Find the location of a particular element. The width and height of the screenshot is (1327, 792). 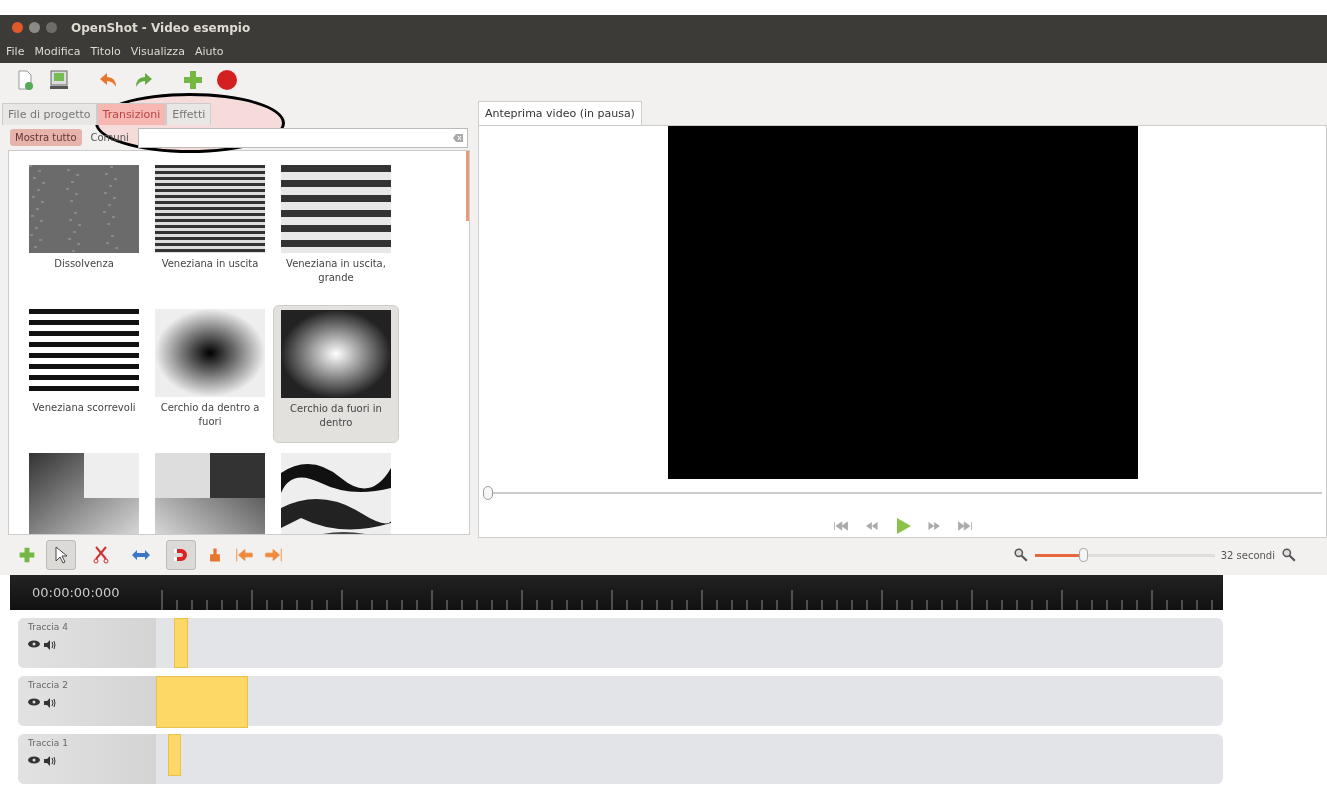

transition-item: Dissolvenza is located at coordinates (84, 230).